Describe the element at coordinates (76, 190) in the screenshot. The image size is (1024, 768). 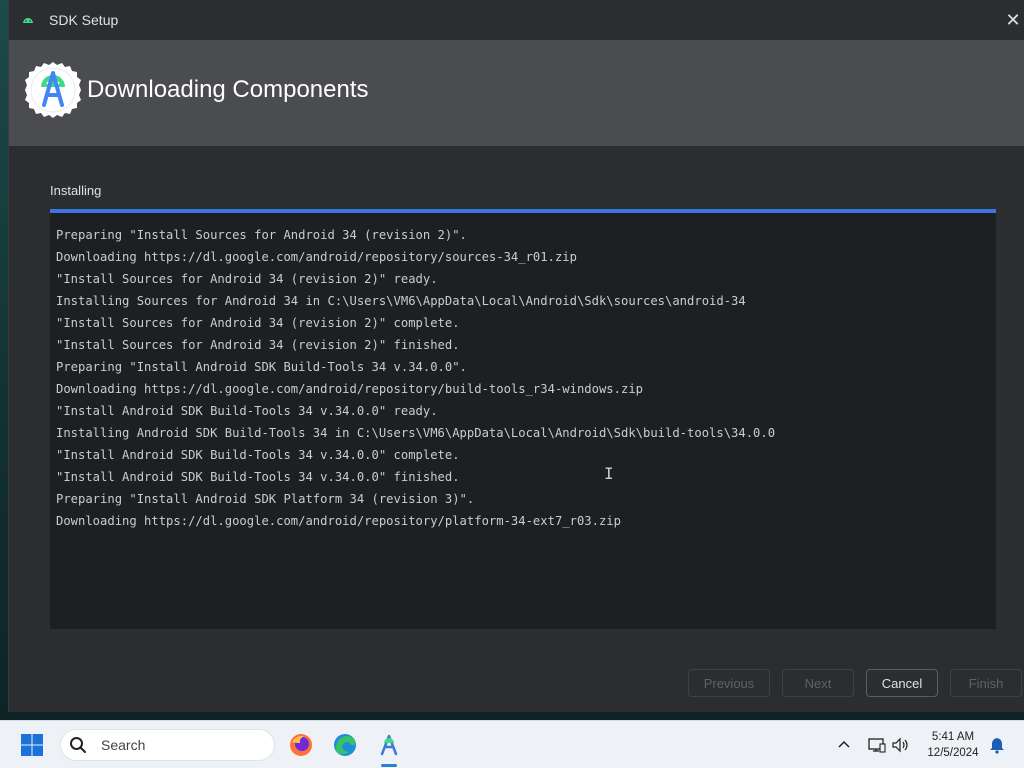
I see `status-label: Installing` at that location.